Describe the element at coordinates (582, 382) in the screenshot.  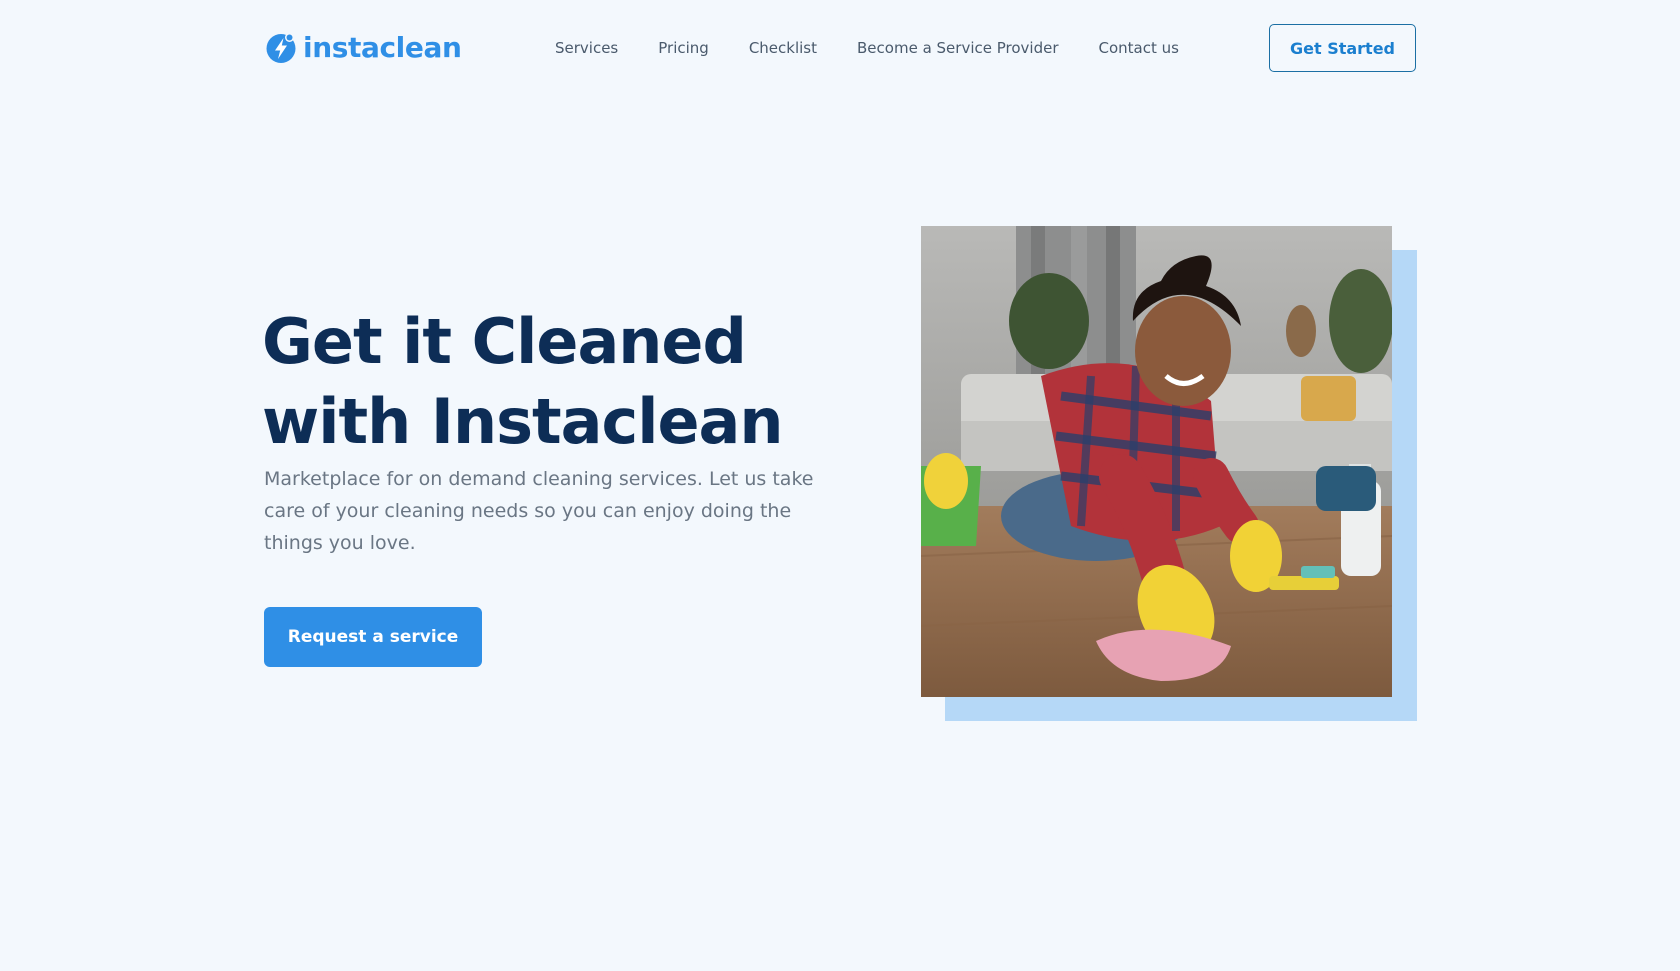
I see `hero-title: Get it Cleaned with Instaclean` at that location.